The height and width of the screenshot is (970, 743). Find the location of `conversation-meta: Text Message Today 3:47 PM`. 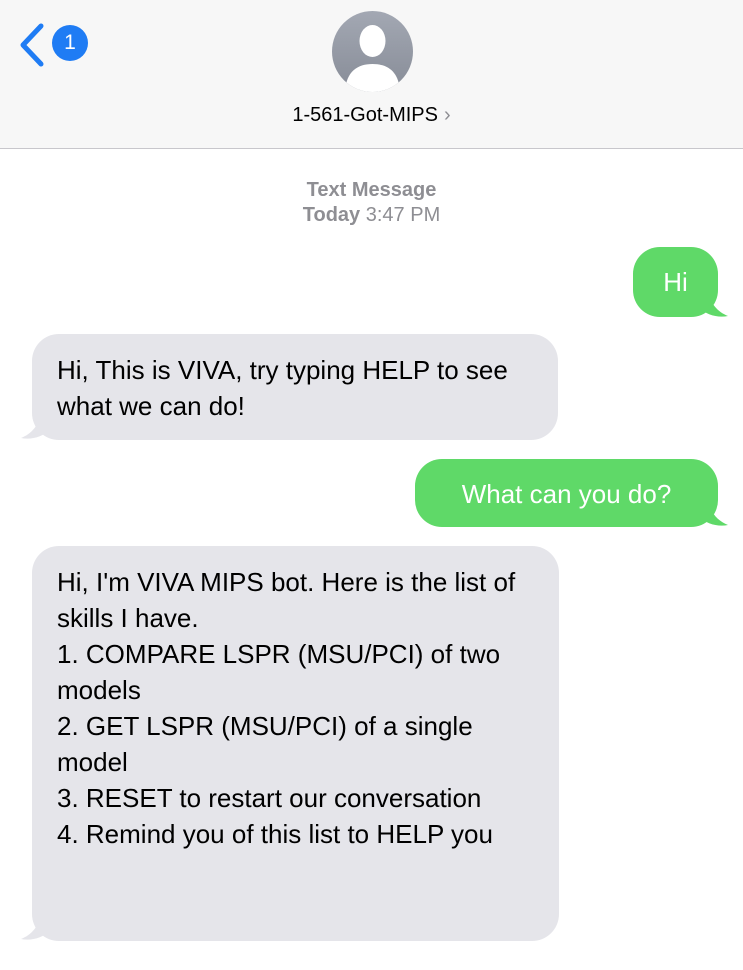

conversation-meta: Text Message Today 3:47 PM is located at coordinates (371, 203).